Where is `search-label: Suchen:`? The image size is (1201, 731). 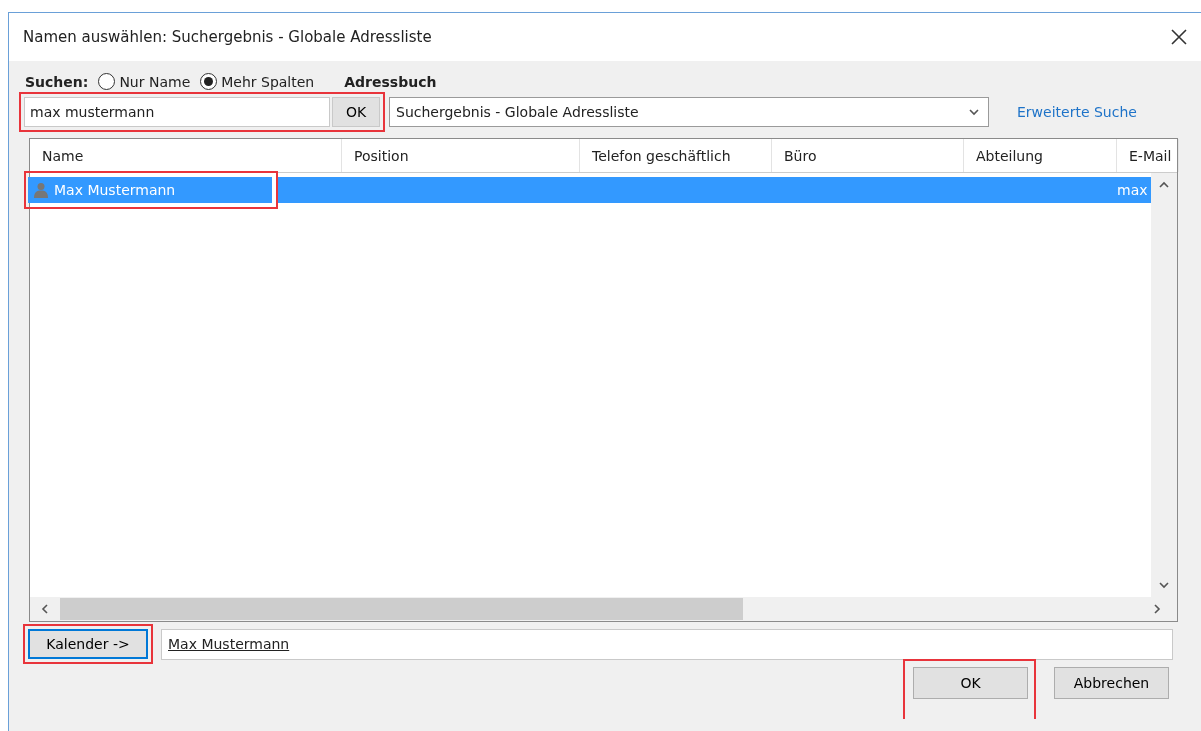 search-label: Suchen: is located at coordinates (57, 81).